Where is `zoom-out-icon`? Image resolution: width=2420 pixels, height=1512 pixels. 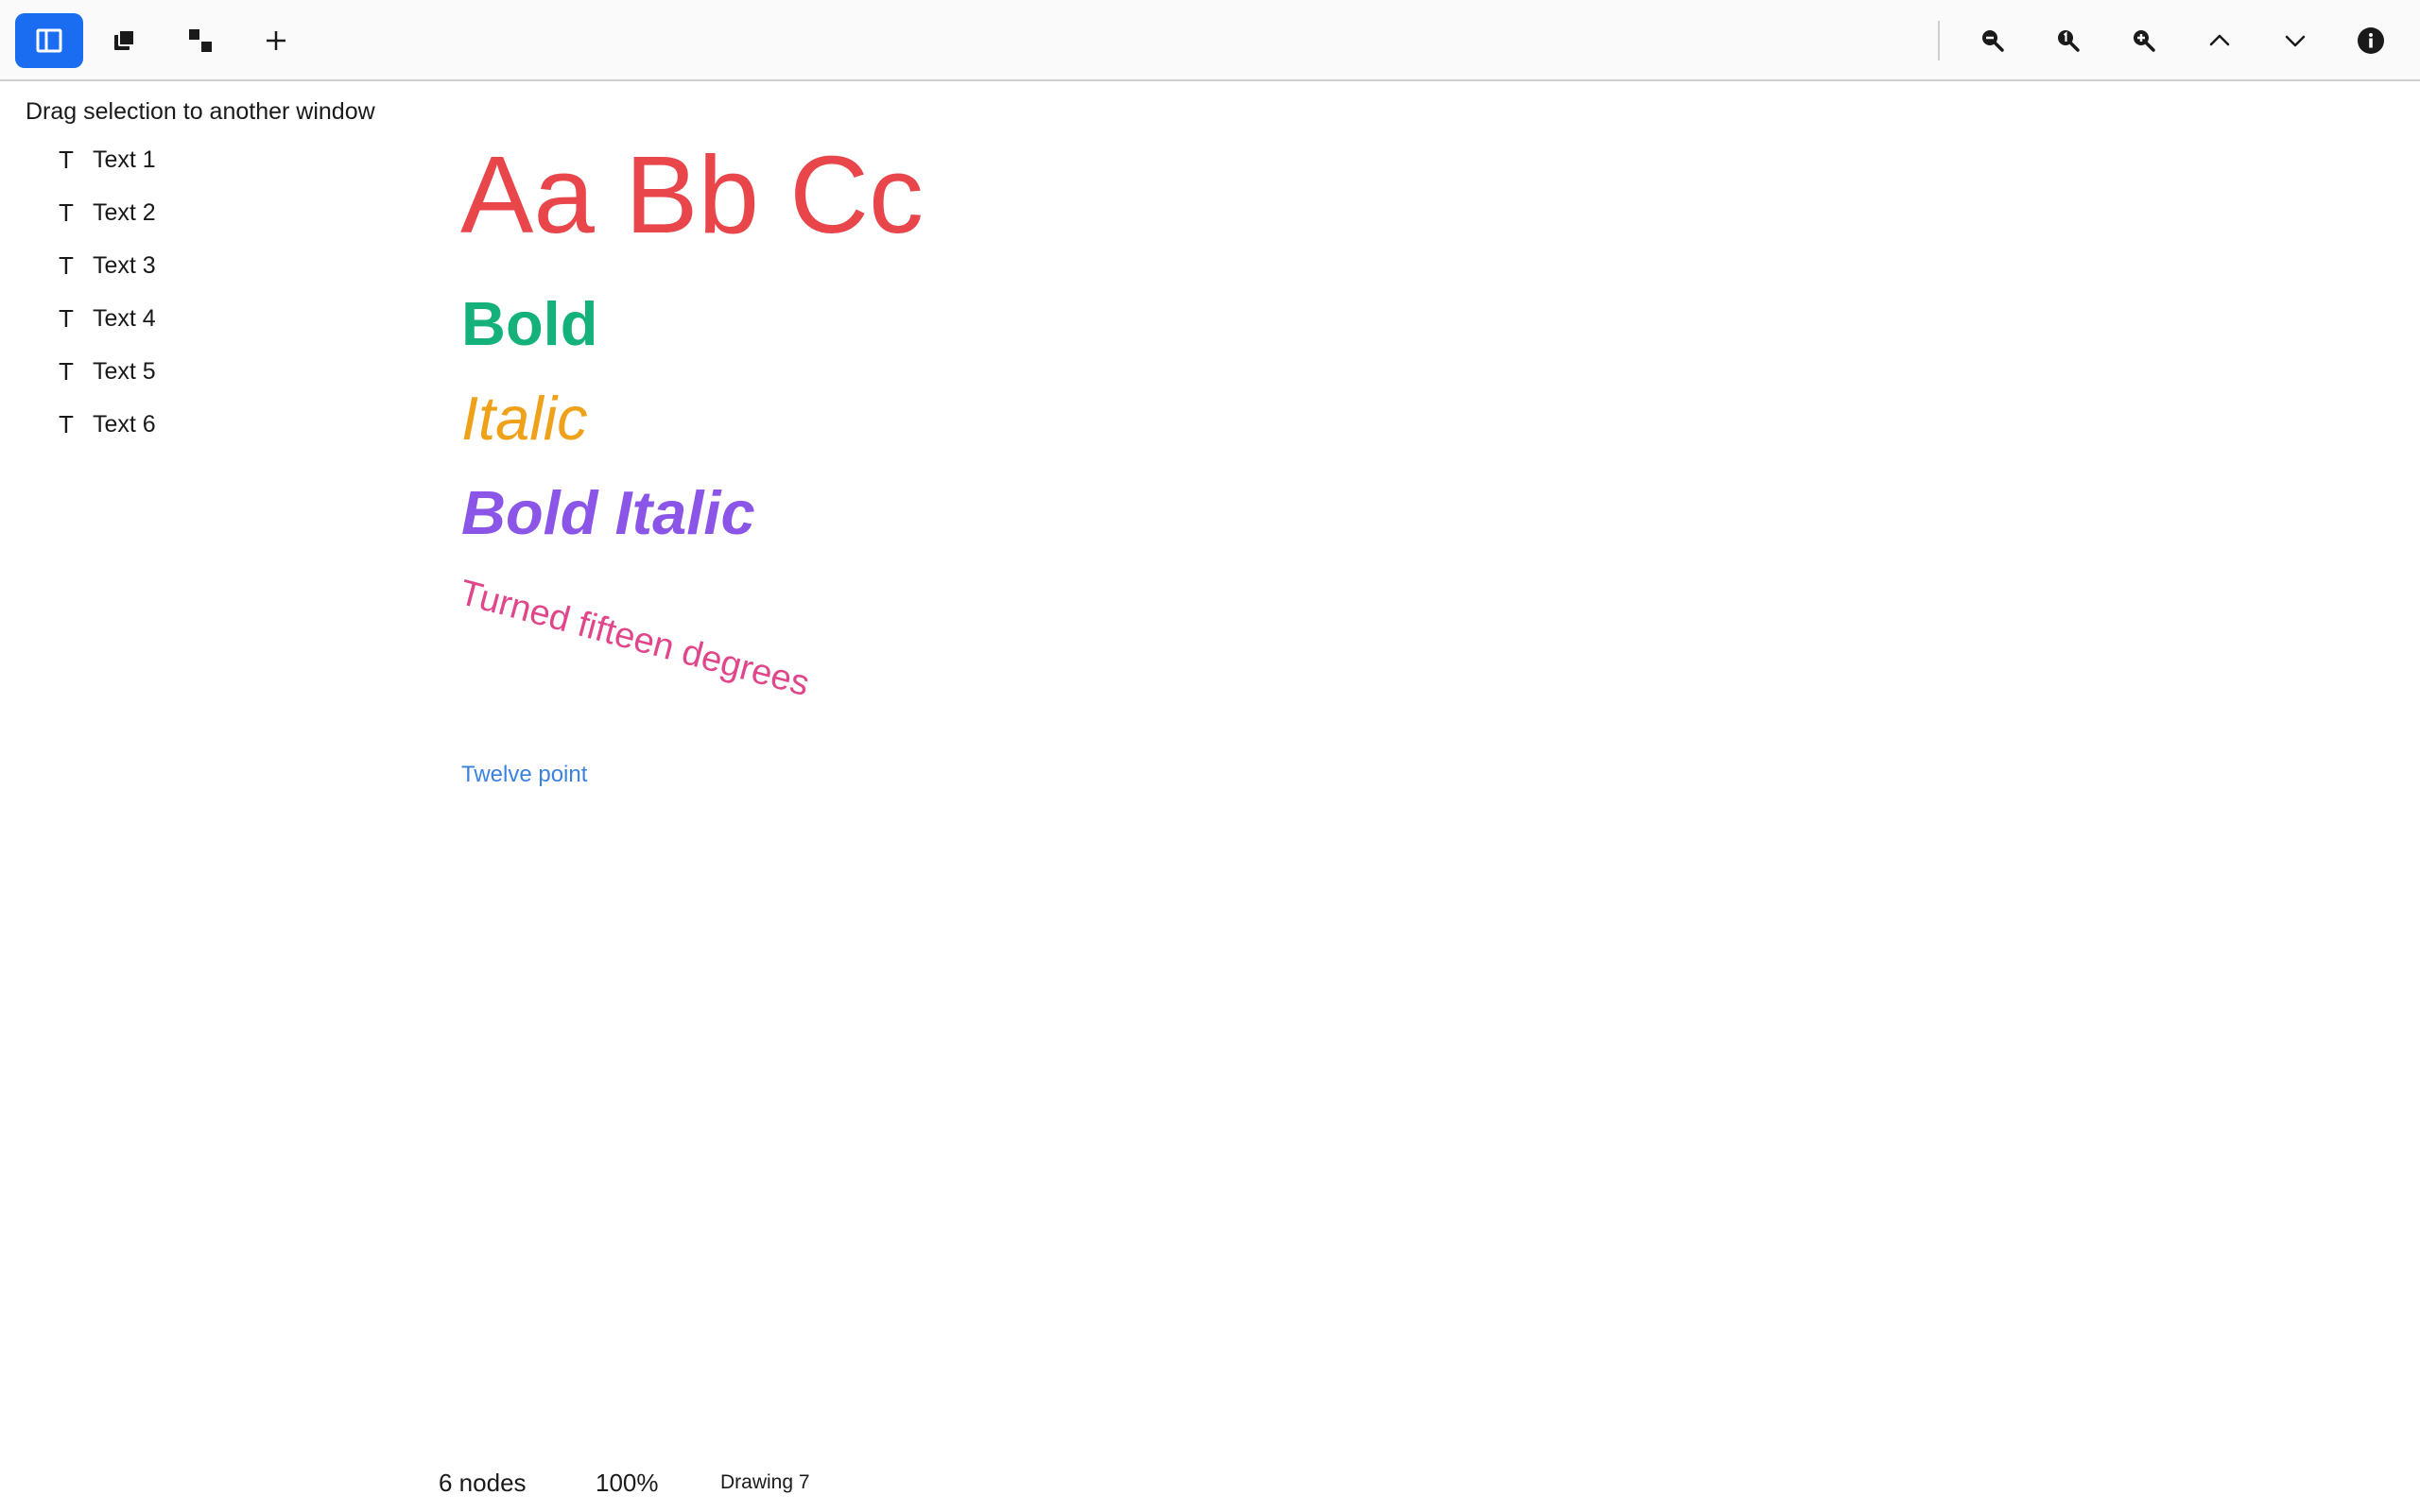
zoom-out-icon is located at coordinates (1993, 41).